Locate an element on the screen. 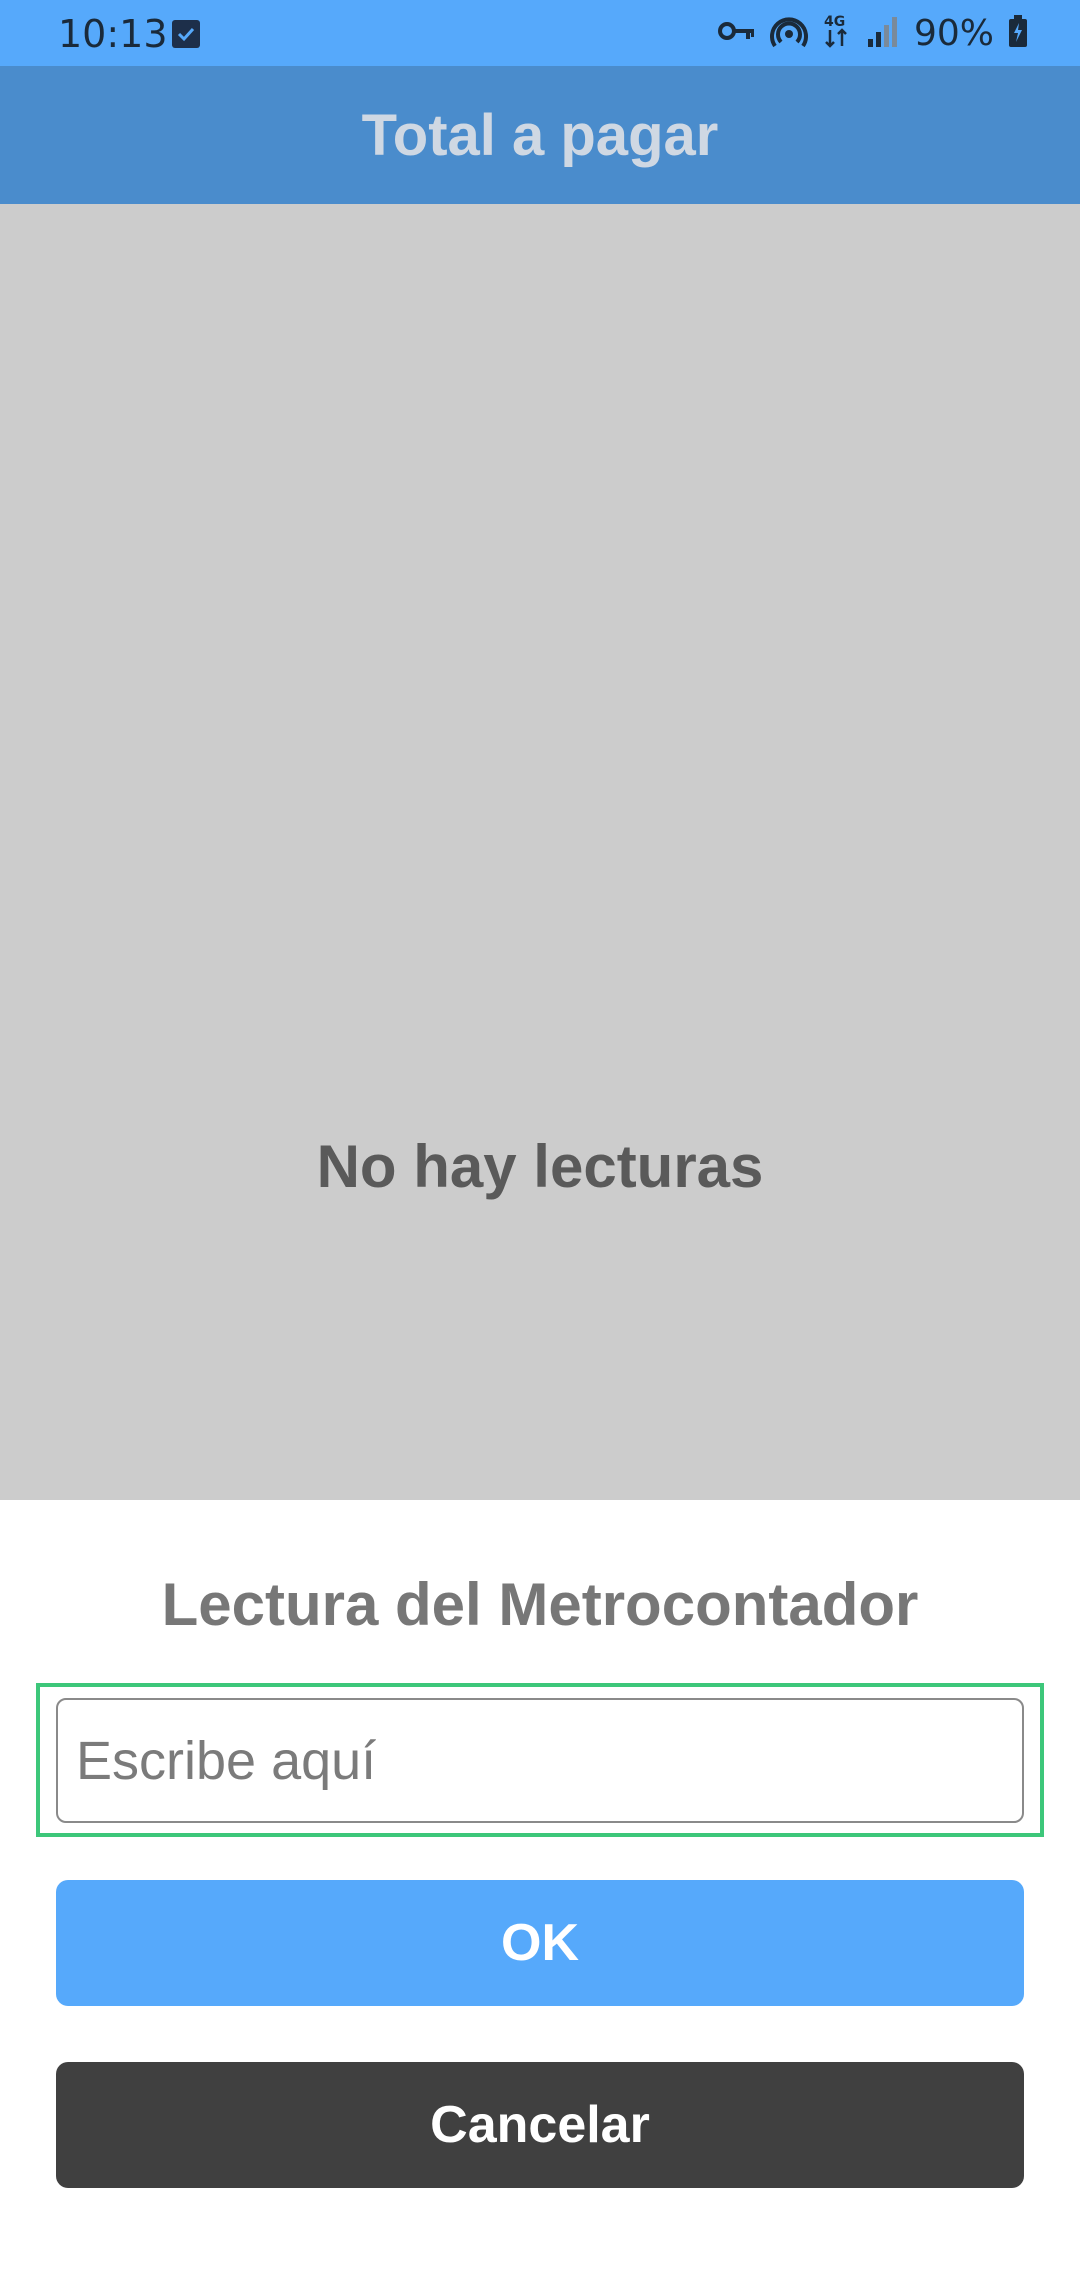  app-bar: Total a pagar is located at coordinates (540, 135).